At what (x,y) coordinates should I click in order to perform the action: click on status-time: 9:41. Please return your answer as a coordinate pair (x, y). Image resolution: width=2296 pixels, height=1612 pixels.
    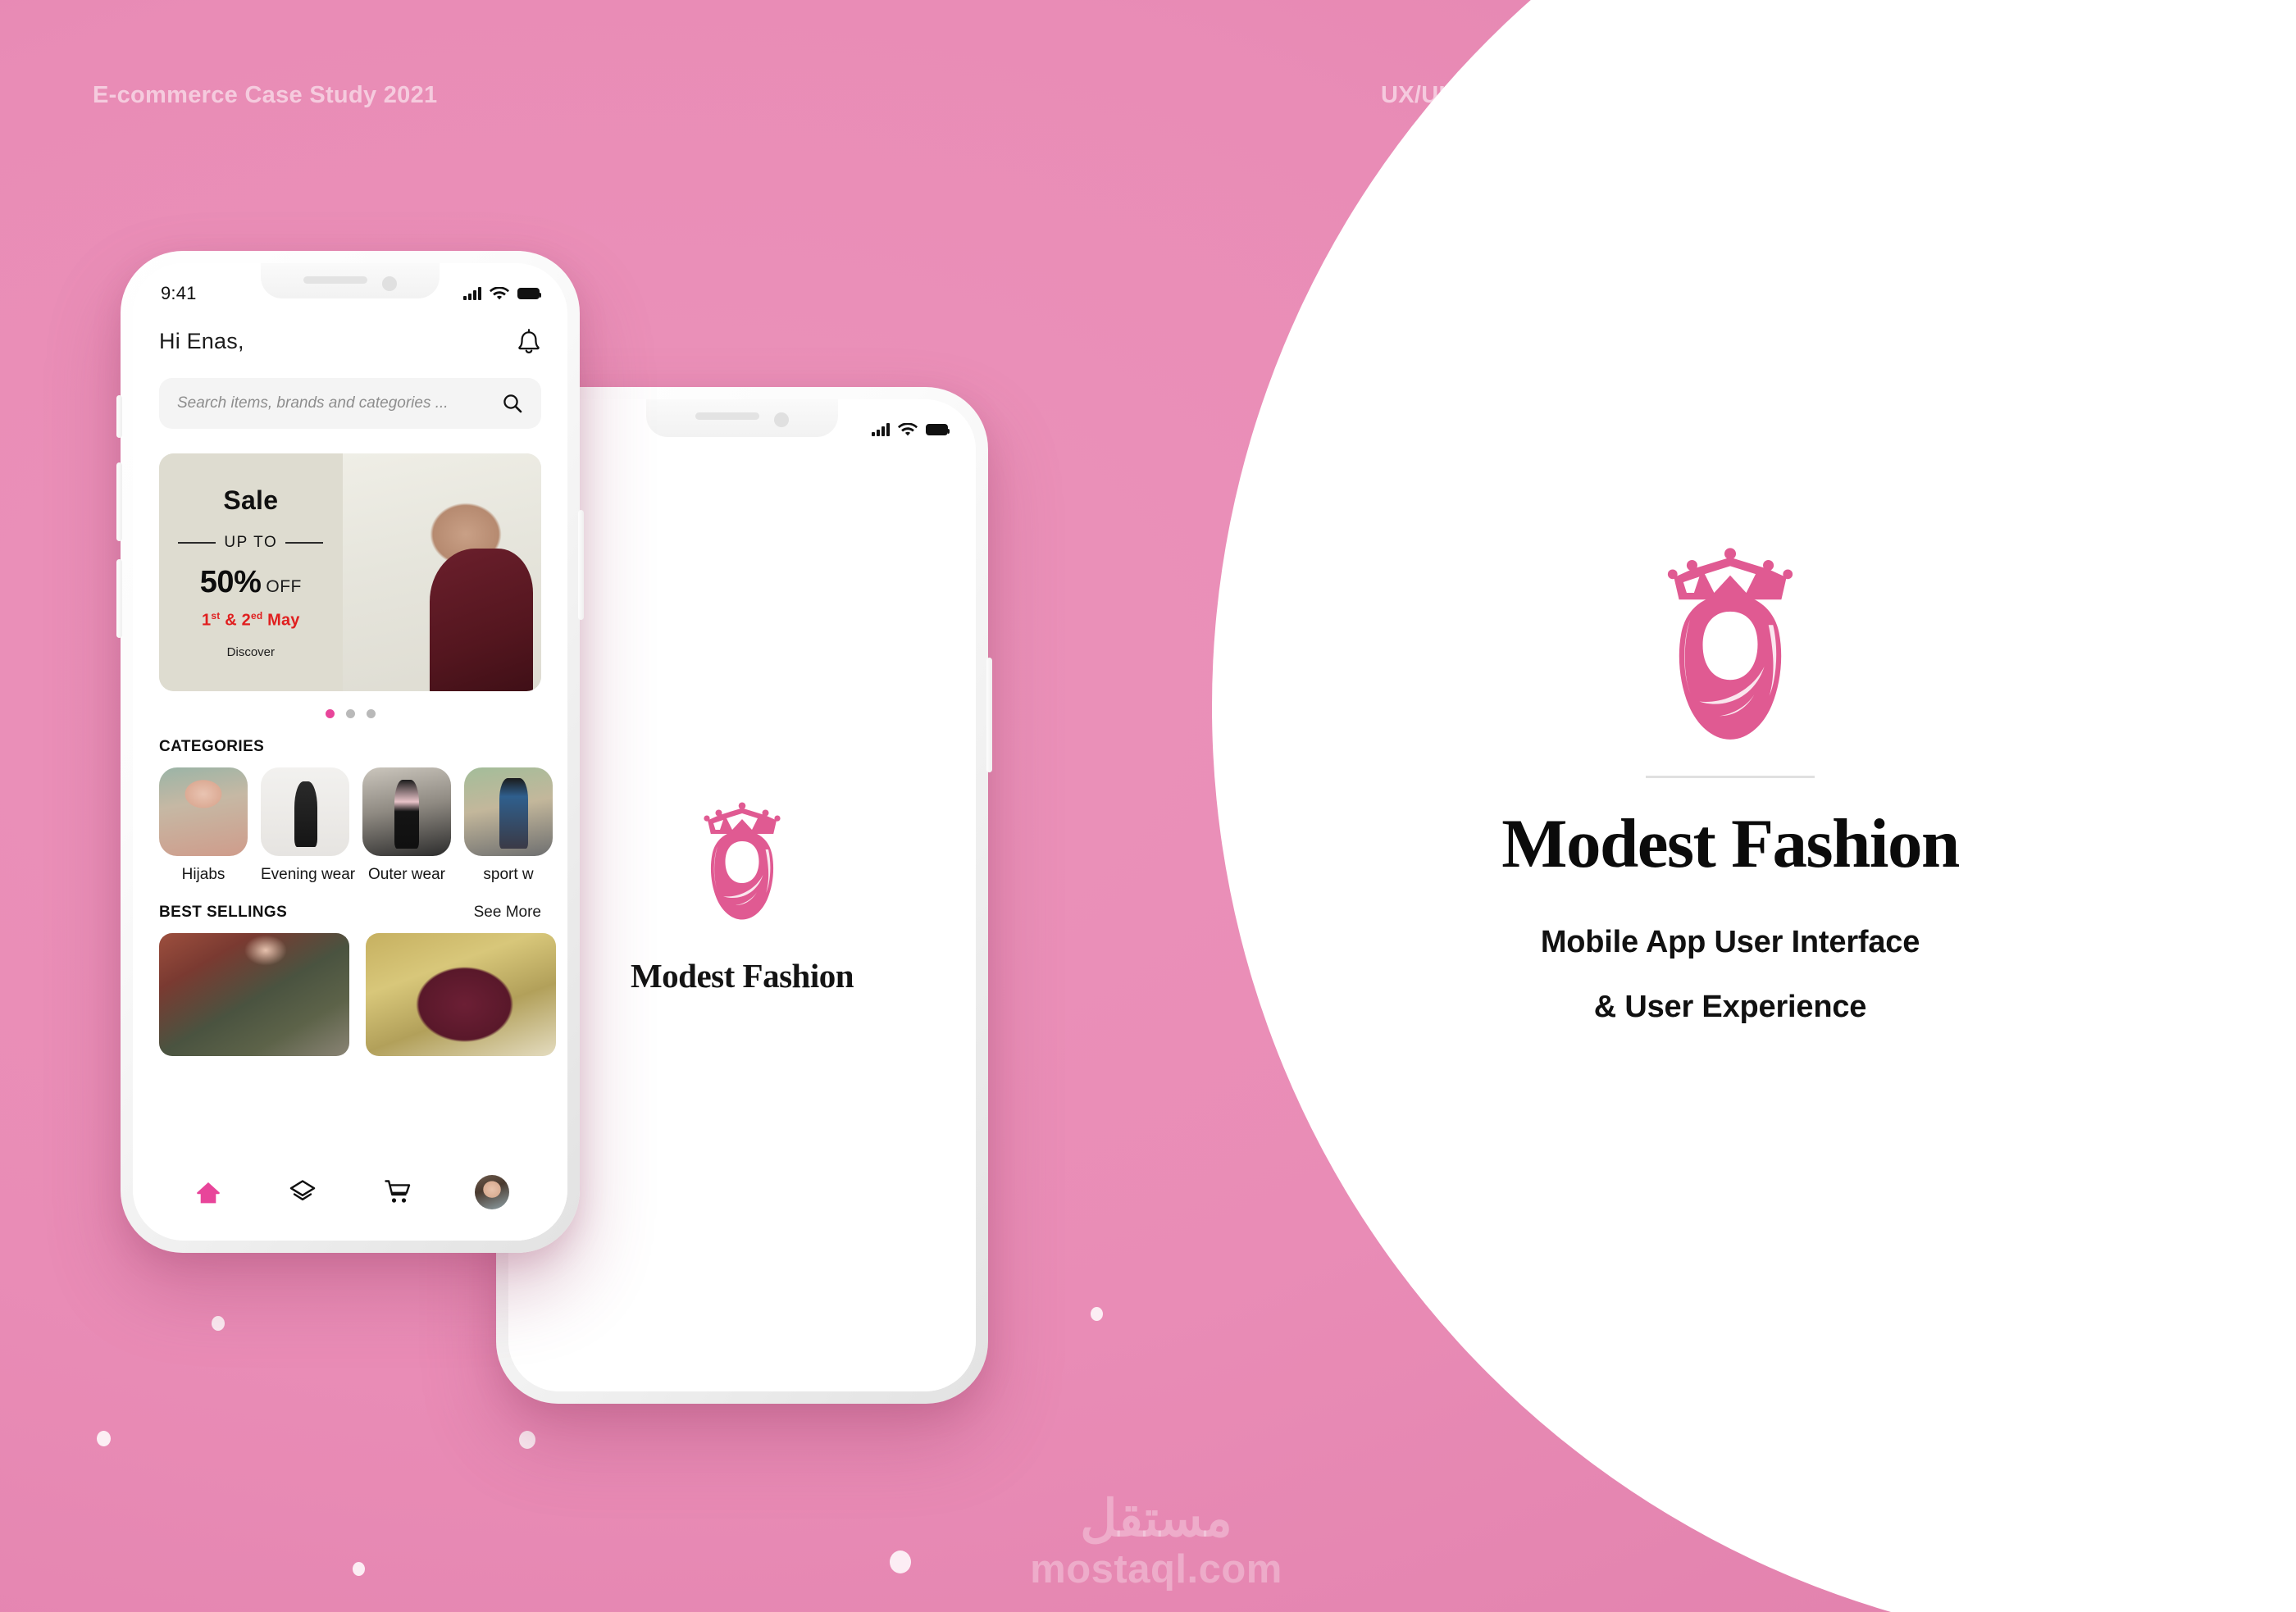
    Looking at the image, I should click on (179, 293).